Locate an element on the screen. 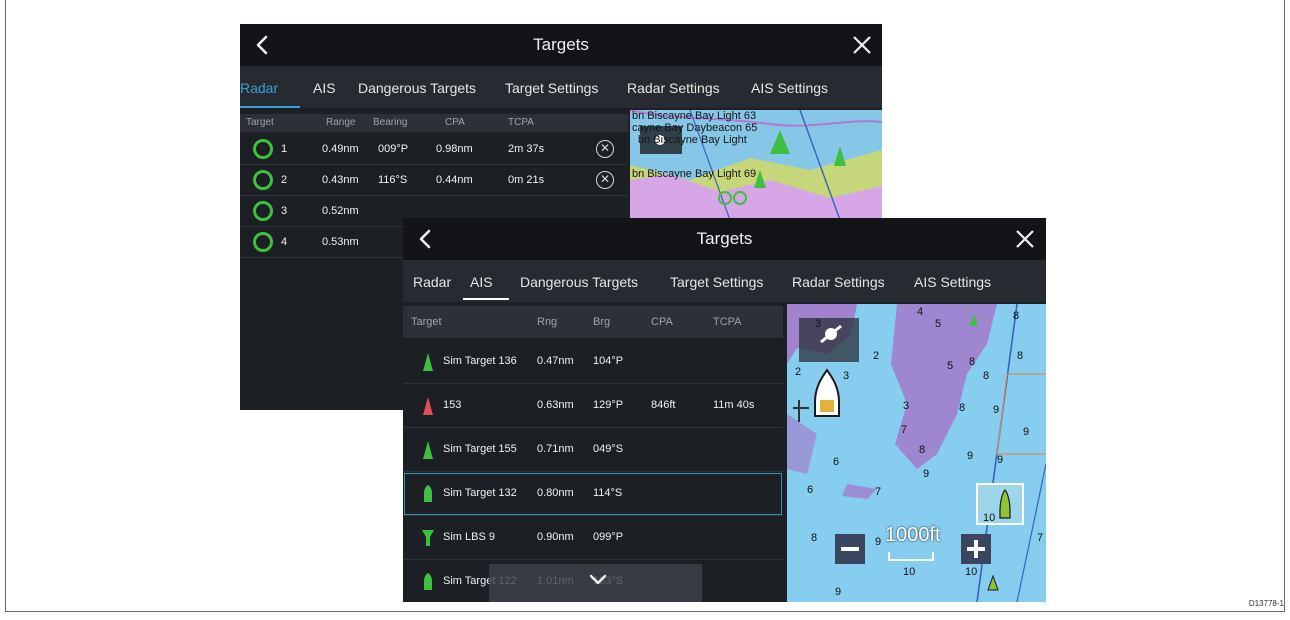 The height and width of the screenshot is (620, 1290). chart-label: bn Biscayne Bay Light 63 is located at coordinates (694, 116).